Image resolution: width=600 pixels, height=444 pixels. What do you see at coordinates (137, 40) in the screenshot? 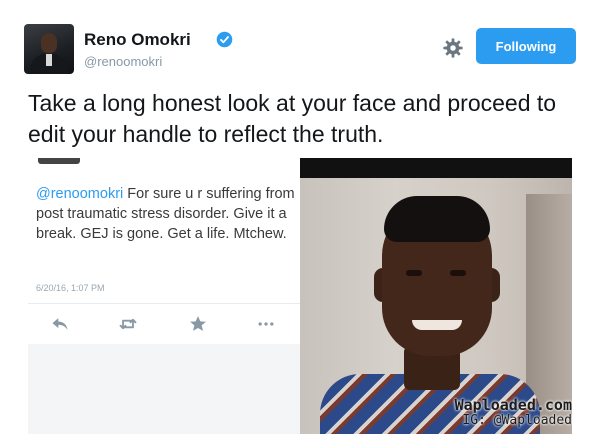
I see `display-name: Reno Omokri` at bounding box center [137, 40].